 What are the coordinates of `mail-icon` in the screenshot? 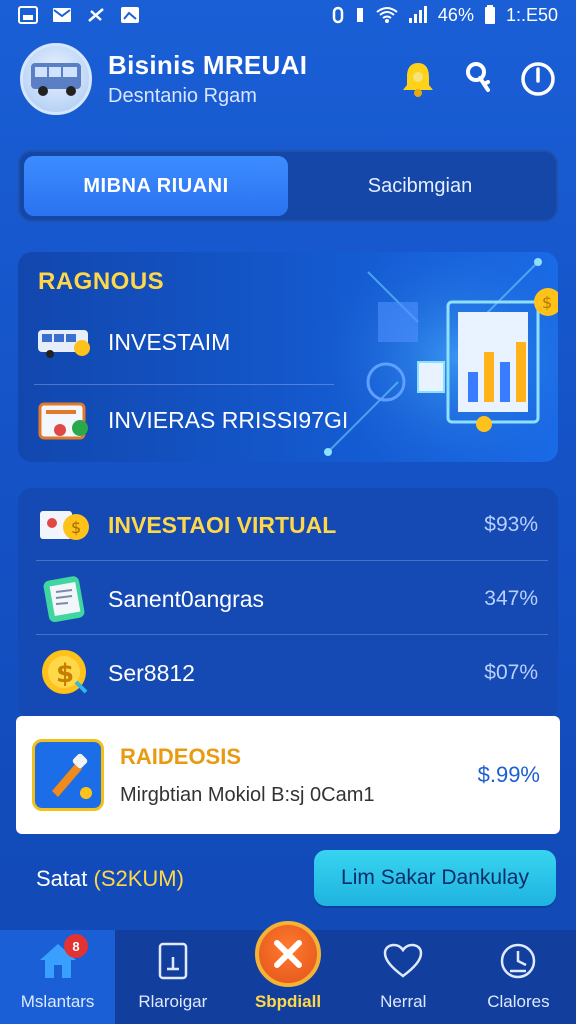 It's located at (62, 15).